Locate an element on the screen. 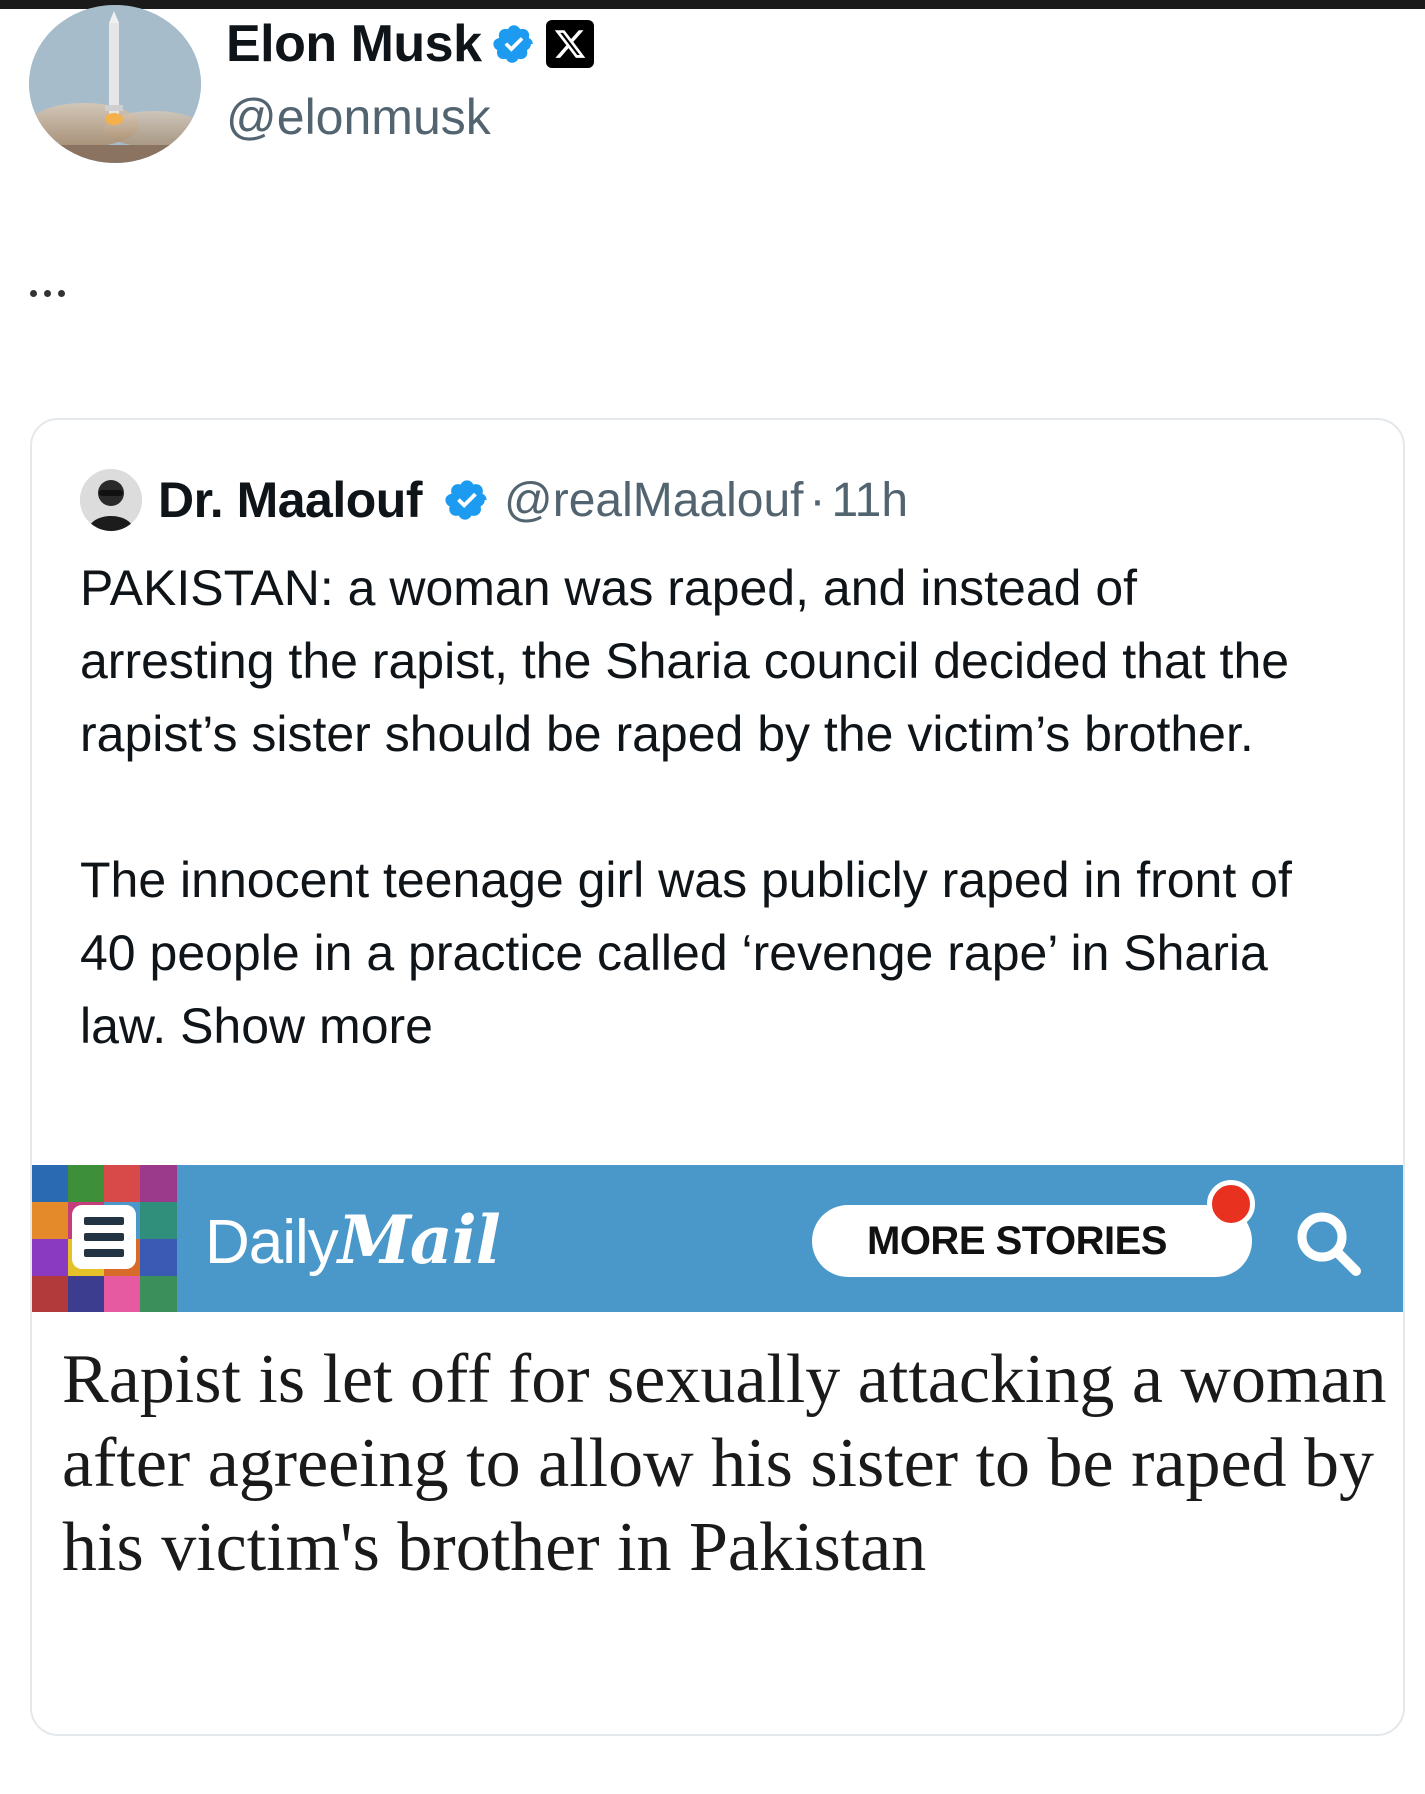 The width and height of the screenshot is (1425, 1794). show-more-link: Show more is located at coordinates (306, 1026).